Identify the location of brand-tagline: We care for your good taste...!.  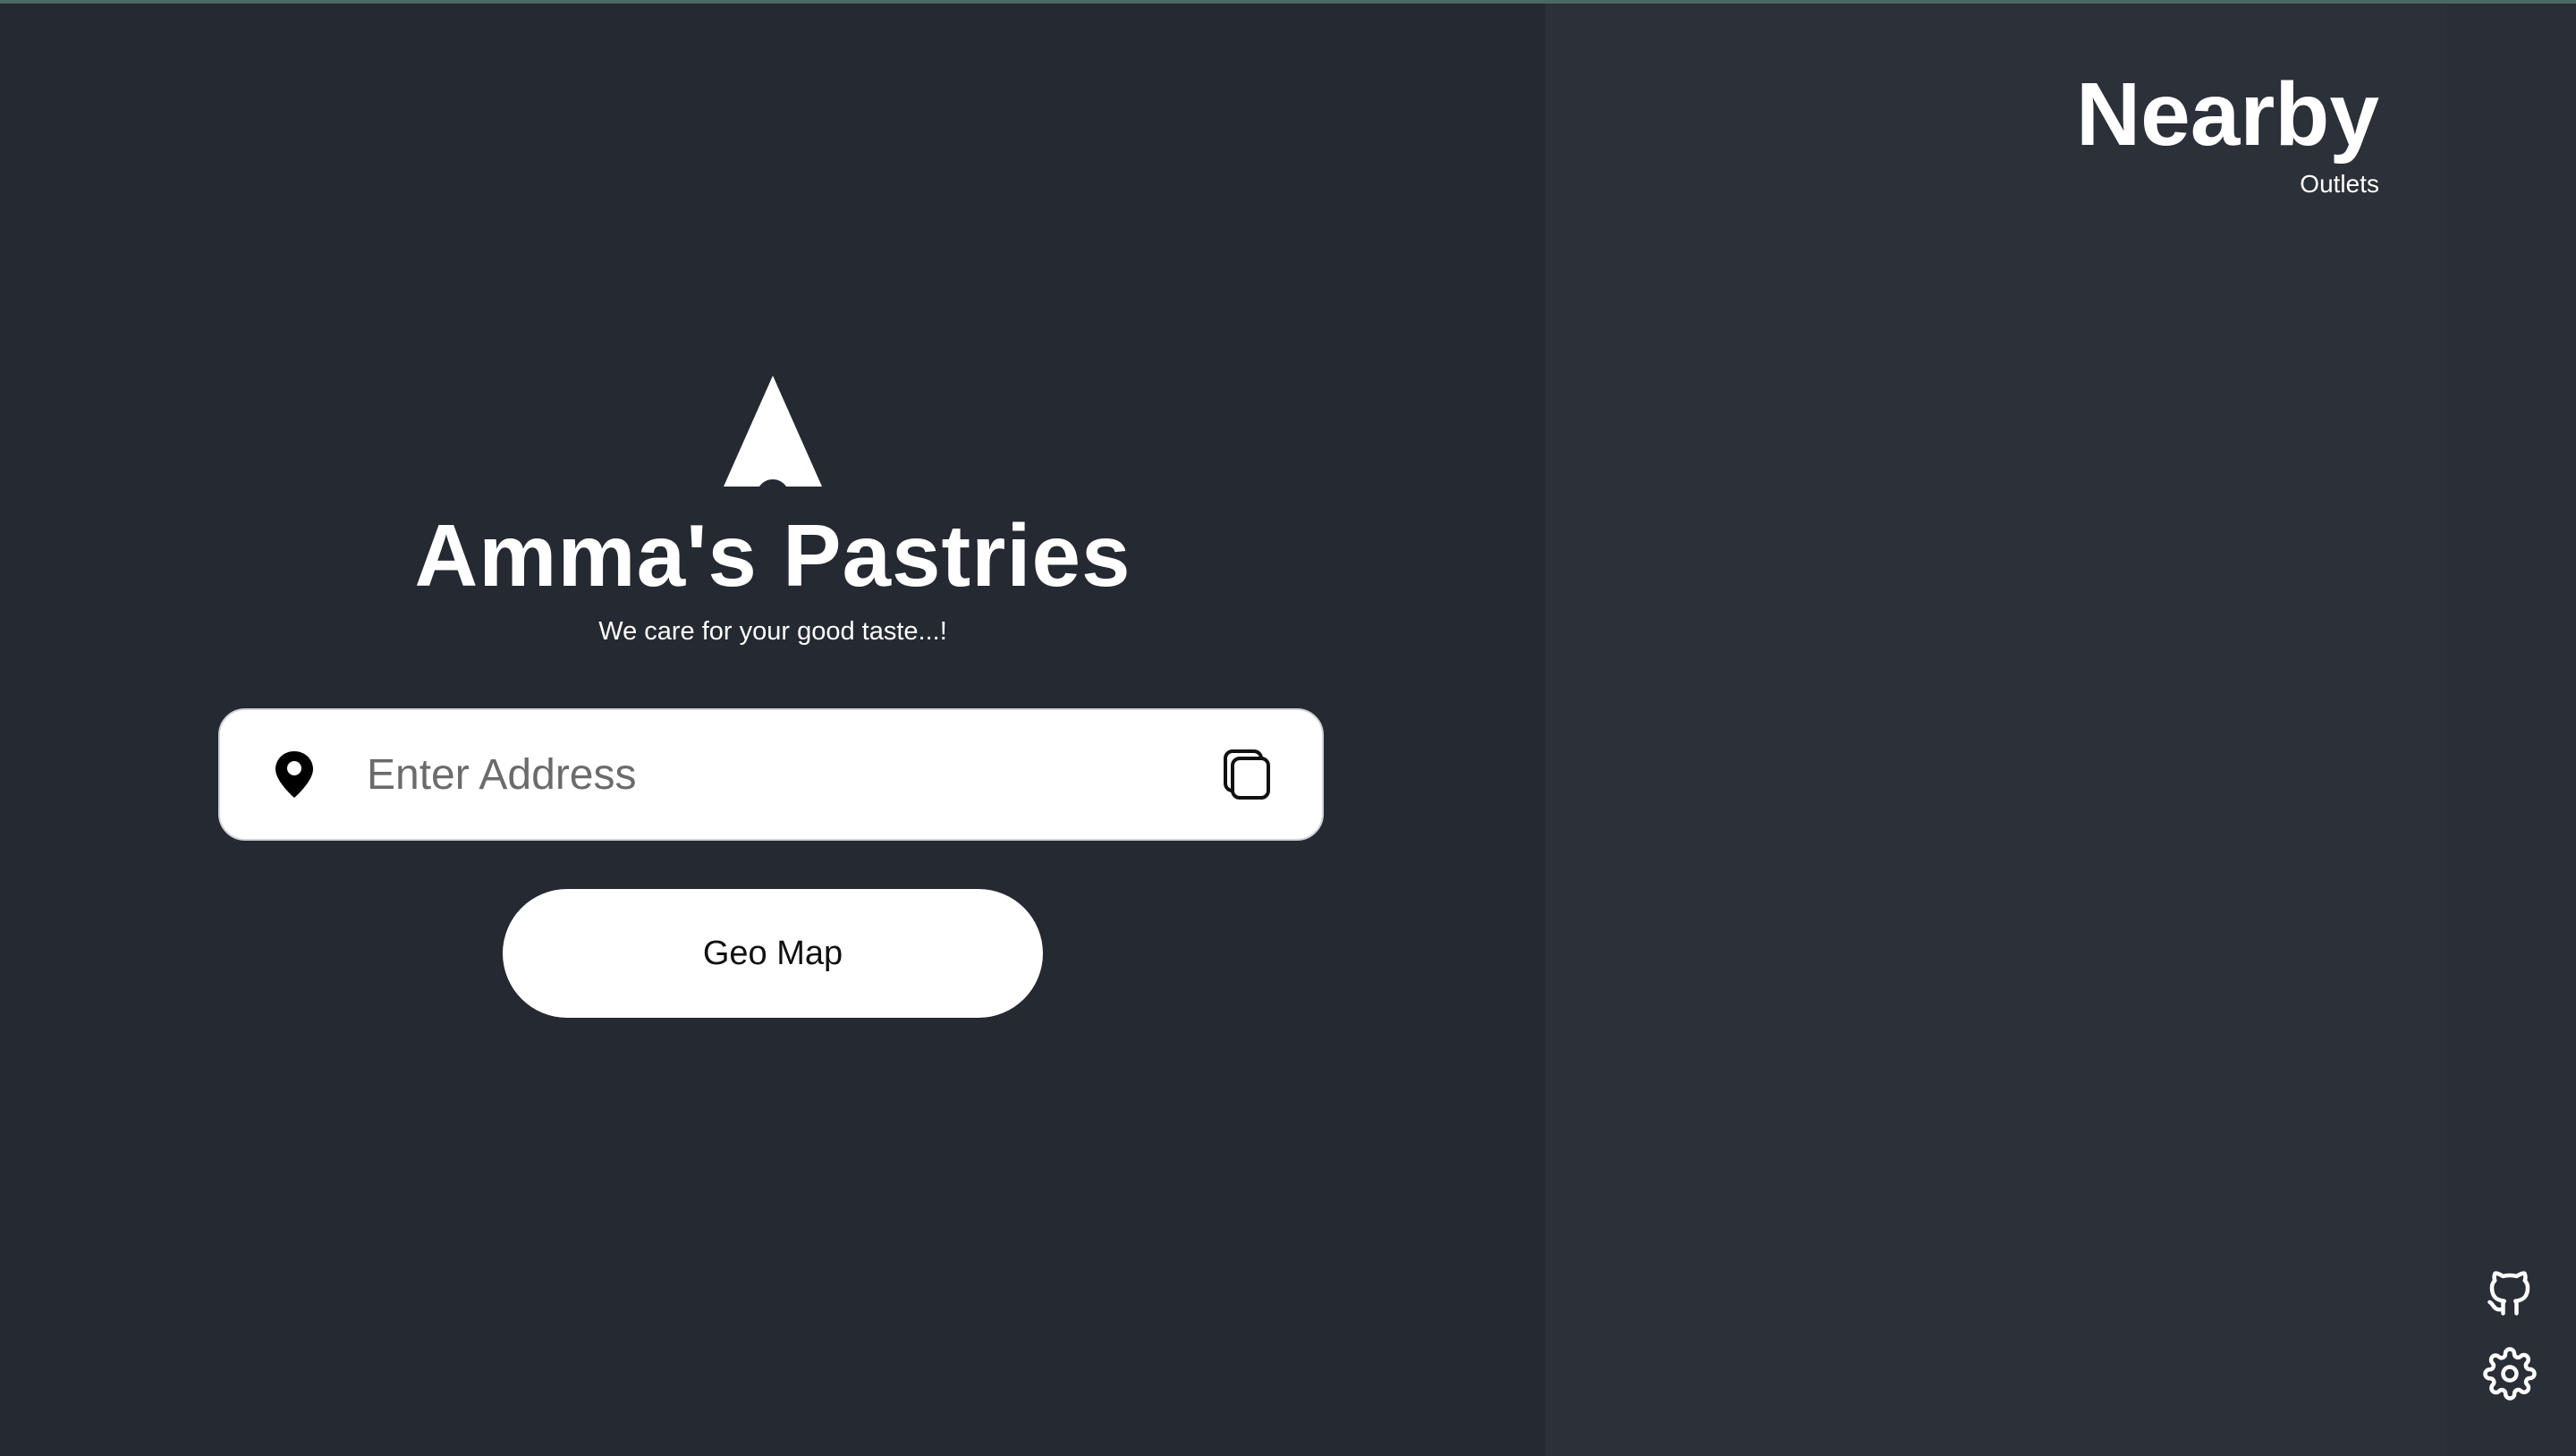
(772, 631).